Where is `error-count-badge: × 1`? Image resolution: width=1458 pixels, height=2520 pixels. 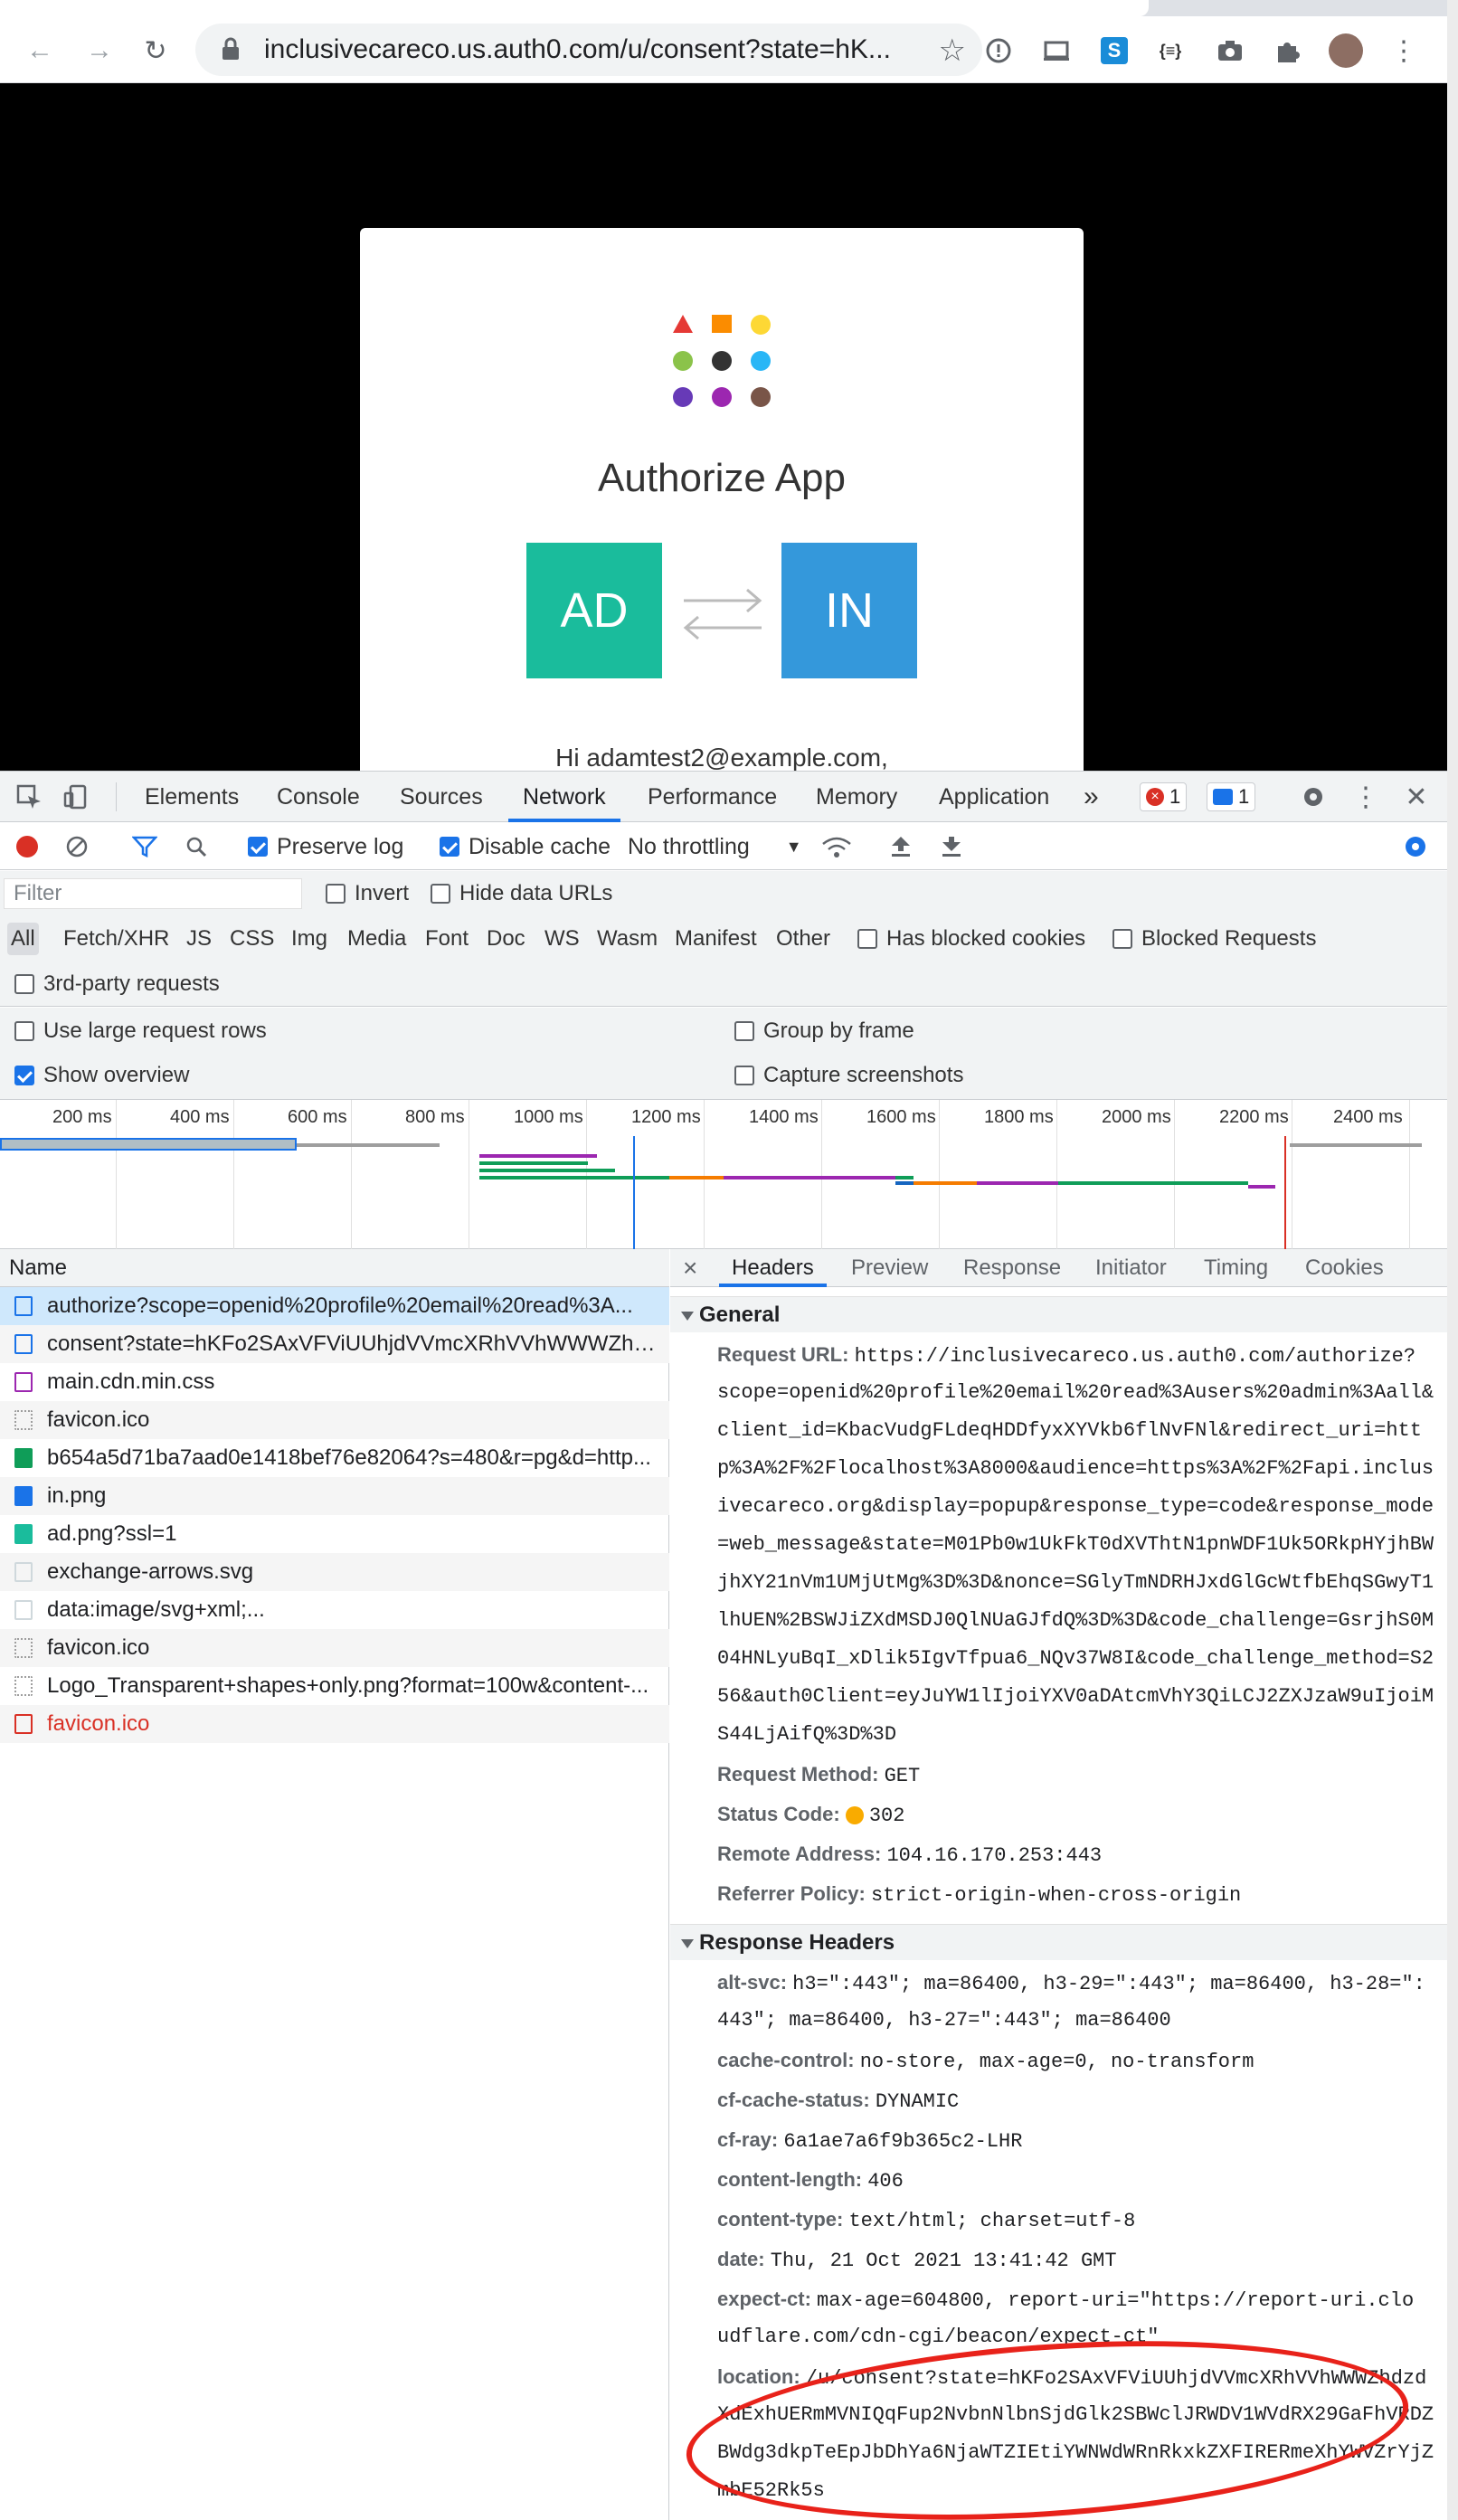 error-count-badge: × 1 is located at coordinates (1164, 797).